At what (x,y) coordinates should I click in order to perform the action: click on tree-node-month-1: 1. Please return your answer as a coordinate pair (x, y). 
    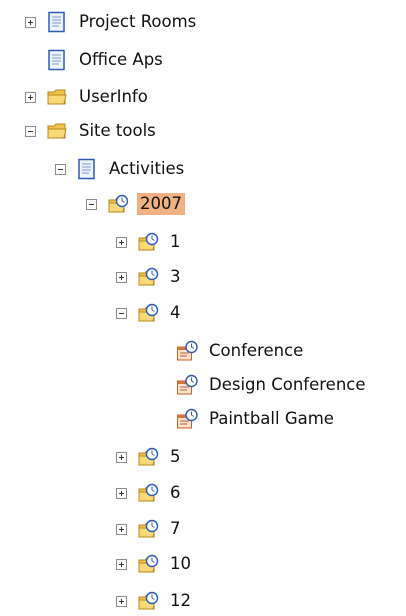
    Looking at the image, I should click on (150, 242).